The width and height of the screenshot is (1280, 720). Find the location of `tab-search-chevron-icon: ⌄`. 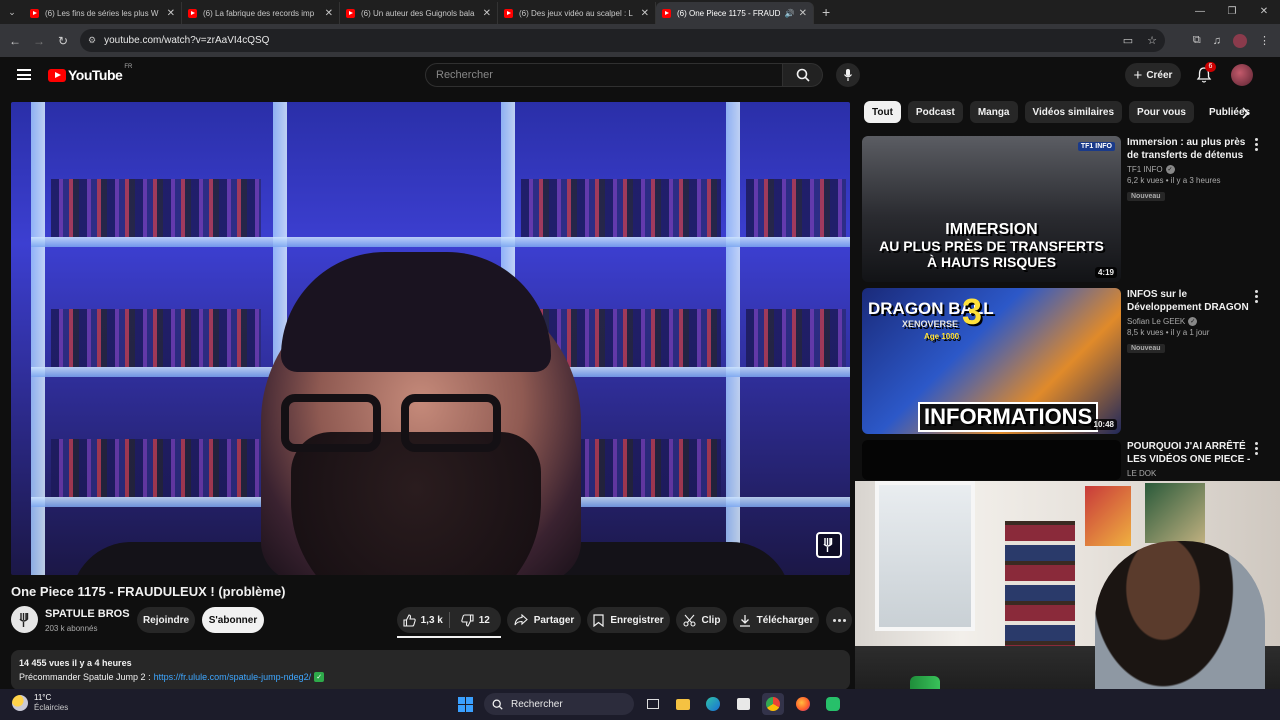

tab-search-chevron-icon: ⌄ is located at coordinates (12, 12).